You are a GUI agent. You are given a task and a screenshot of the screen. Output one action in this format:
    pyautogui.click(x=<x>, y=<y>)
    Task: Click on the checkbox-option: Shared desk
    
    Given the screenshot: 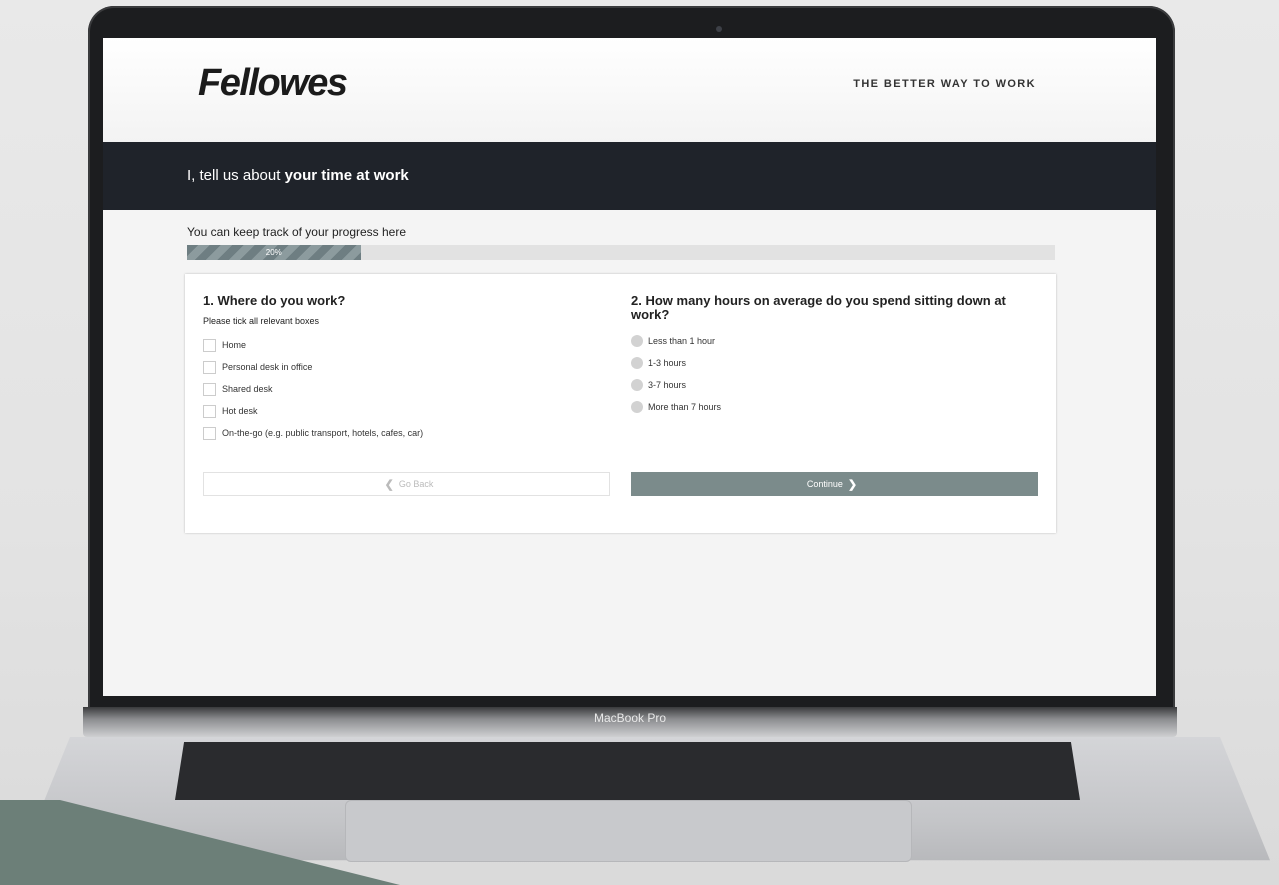 What is the action you would take?
    pyautogui.click(x=408, y=389)
    